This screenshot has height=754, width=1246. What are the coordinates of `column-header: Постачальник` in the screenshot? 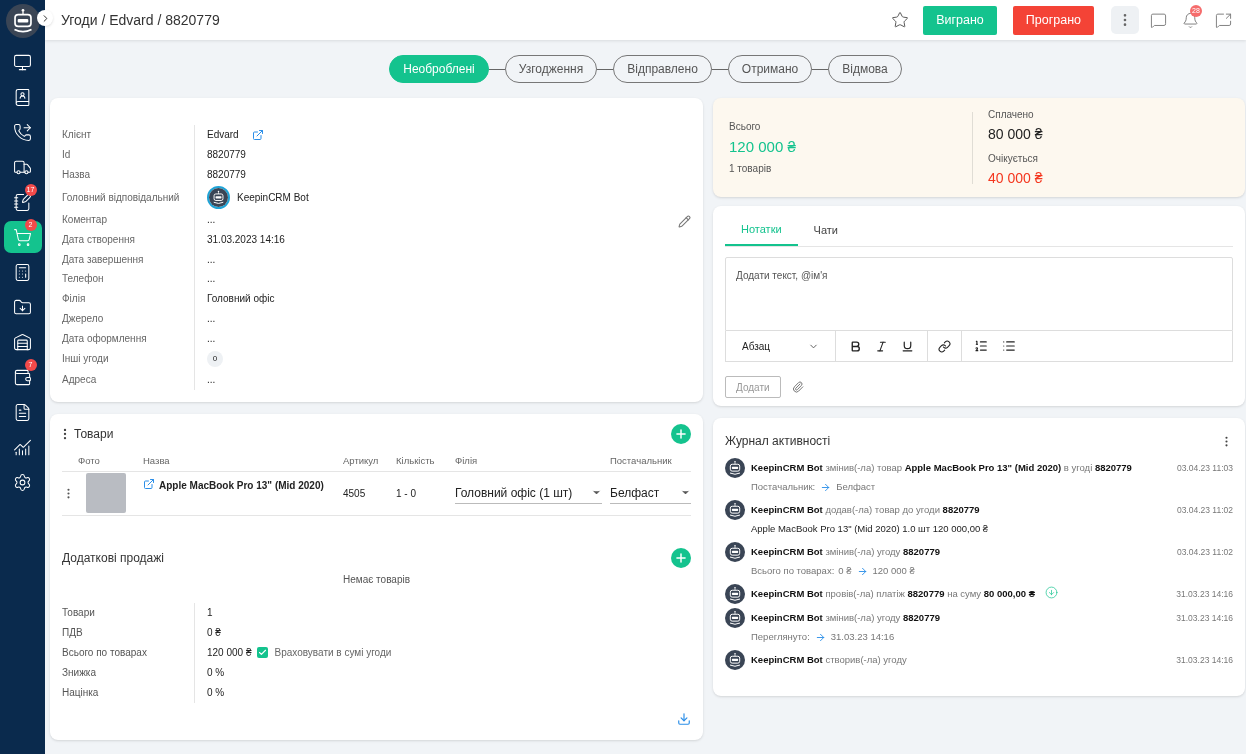 It's located at (641, 460).